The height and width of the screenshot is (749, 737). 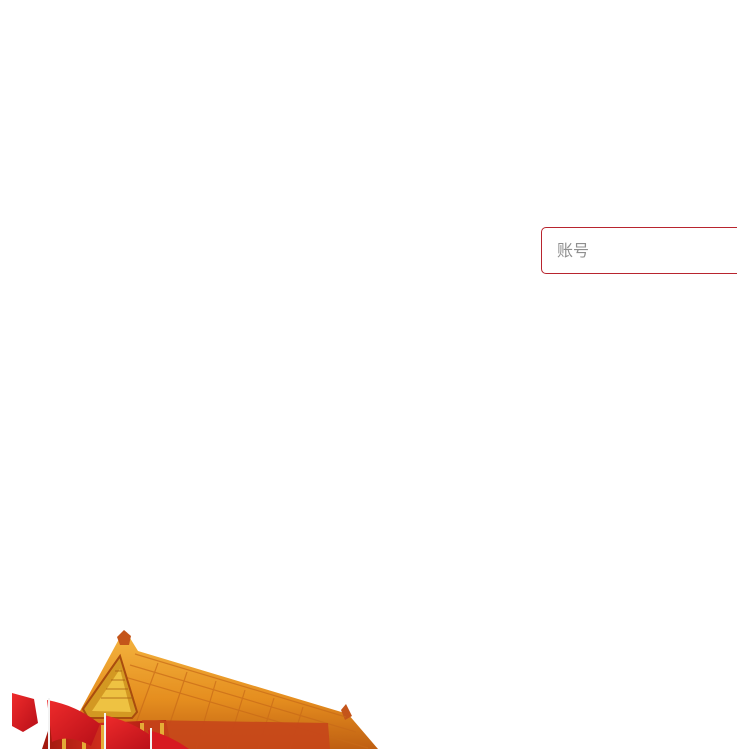 I want to click on account-field, so click(x=639, y=250).